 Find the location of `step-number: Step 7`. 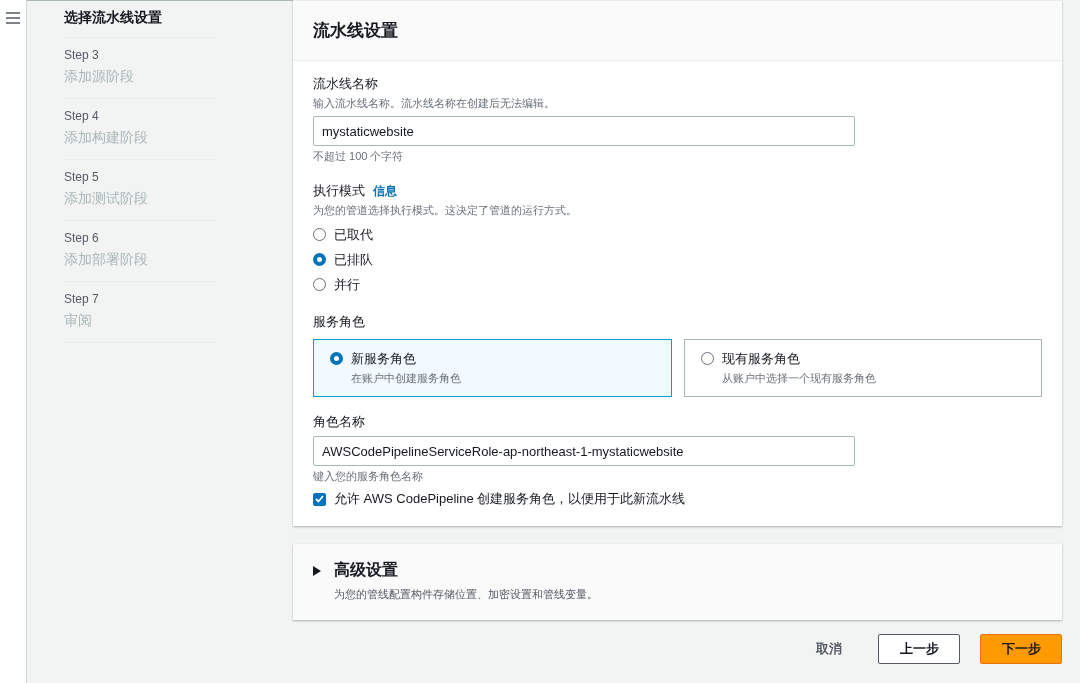

step-number: Step 7 is located at coordinates (82, 299).